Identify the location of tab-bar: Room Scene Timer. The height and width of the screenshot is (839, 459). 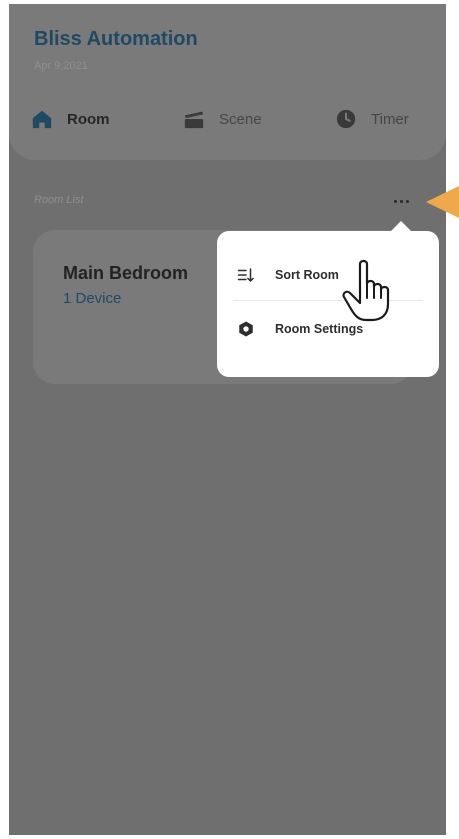
(227, 119).